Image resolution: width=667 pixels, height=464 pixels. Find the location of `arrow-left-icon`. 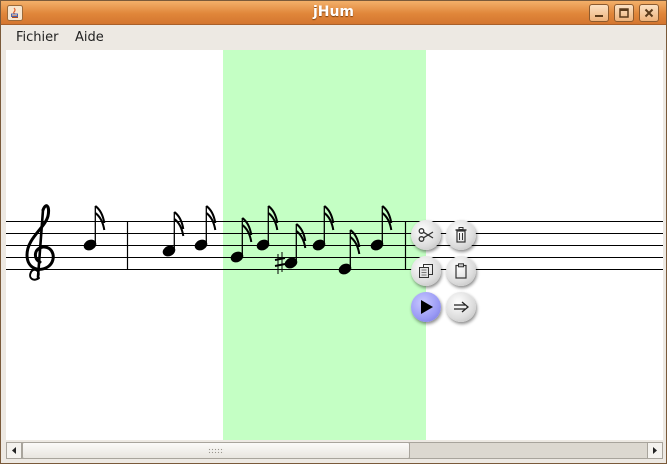

arrow-left-icon is located at coordinates (14, 450).